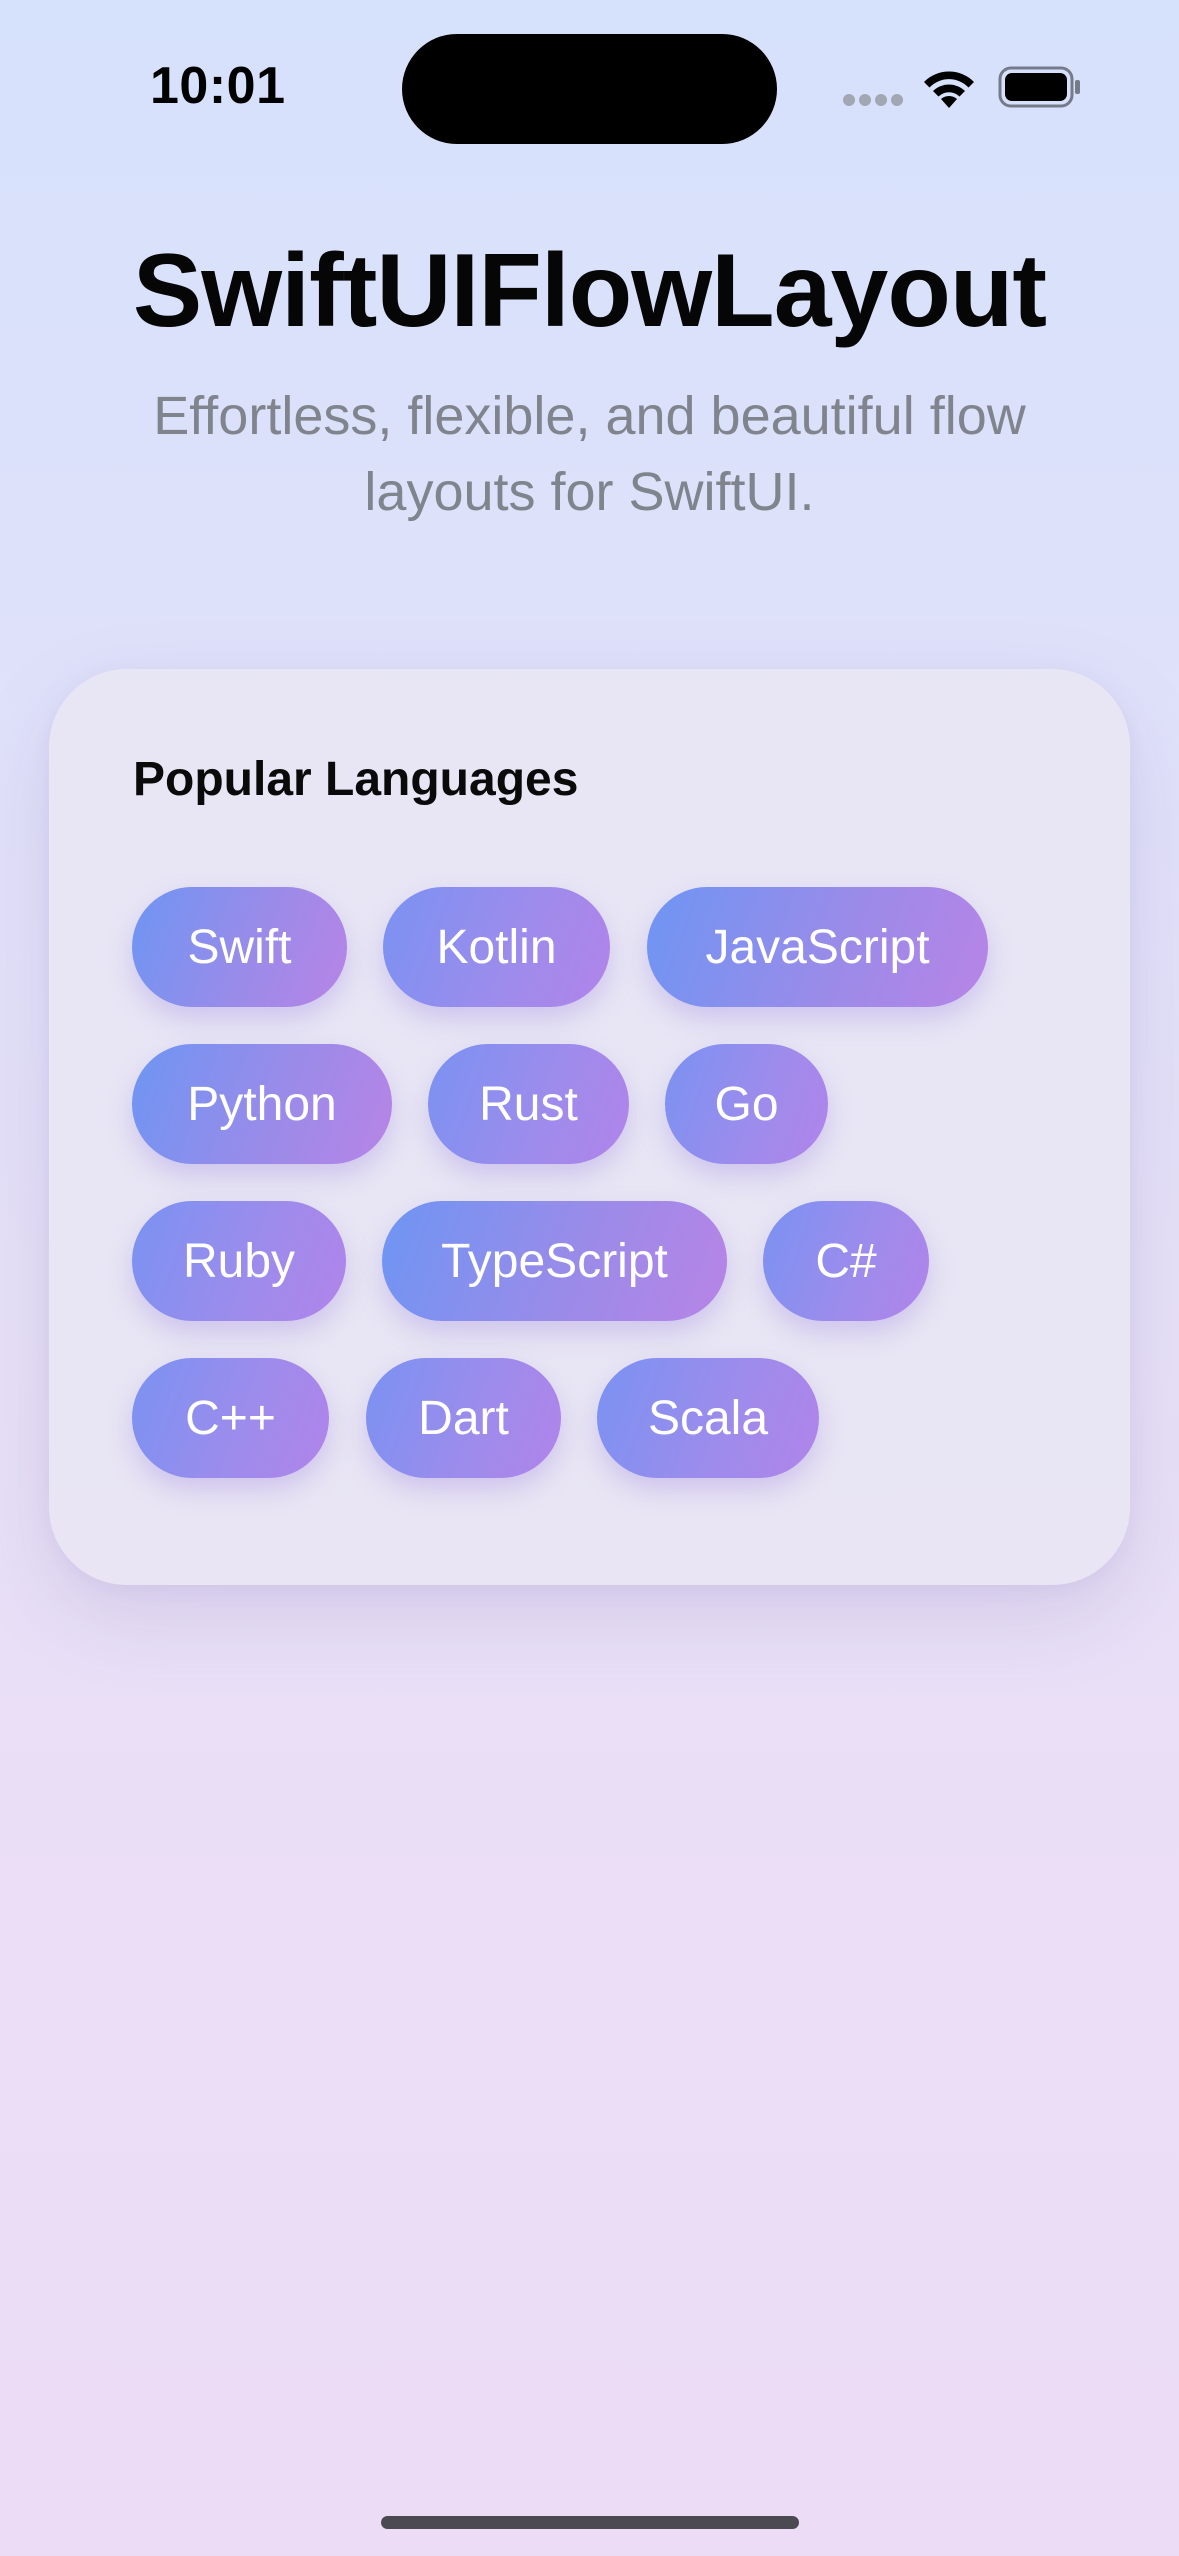 This screenshot has width=1179, height=2556. What do you see at coordinates (949, 89) in the screenshot?
I see `wifi-icon` at bounding box center [949, 89].